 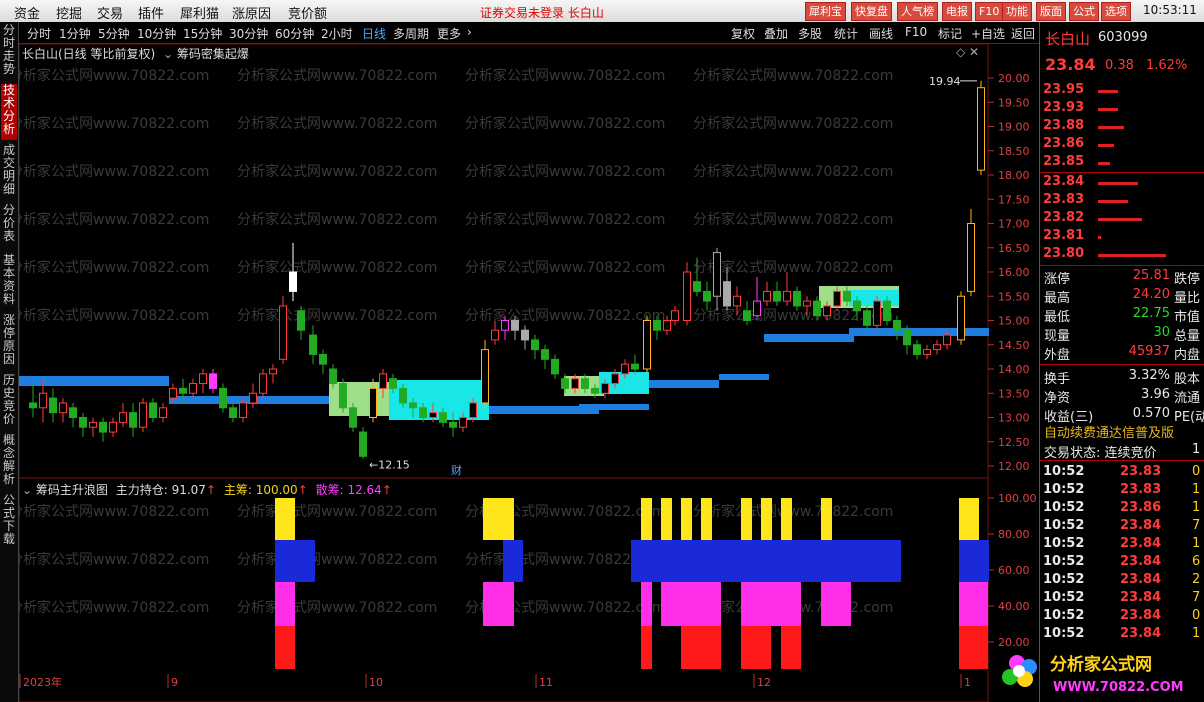 I want to click on price-change: 0.38, so click(x=1119, y=65).